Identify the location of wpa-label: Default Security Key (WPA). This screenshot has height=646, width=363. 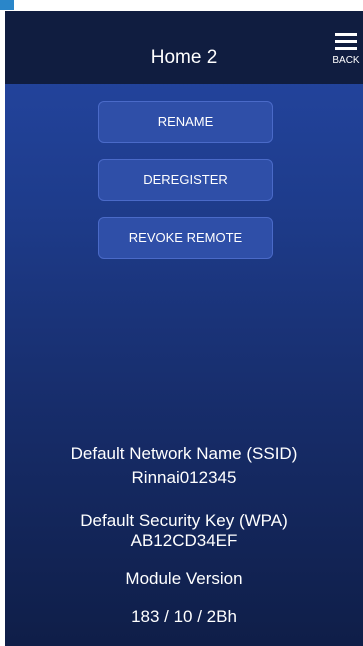
(184, 520).